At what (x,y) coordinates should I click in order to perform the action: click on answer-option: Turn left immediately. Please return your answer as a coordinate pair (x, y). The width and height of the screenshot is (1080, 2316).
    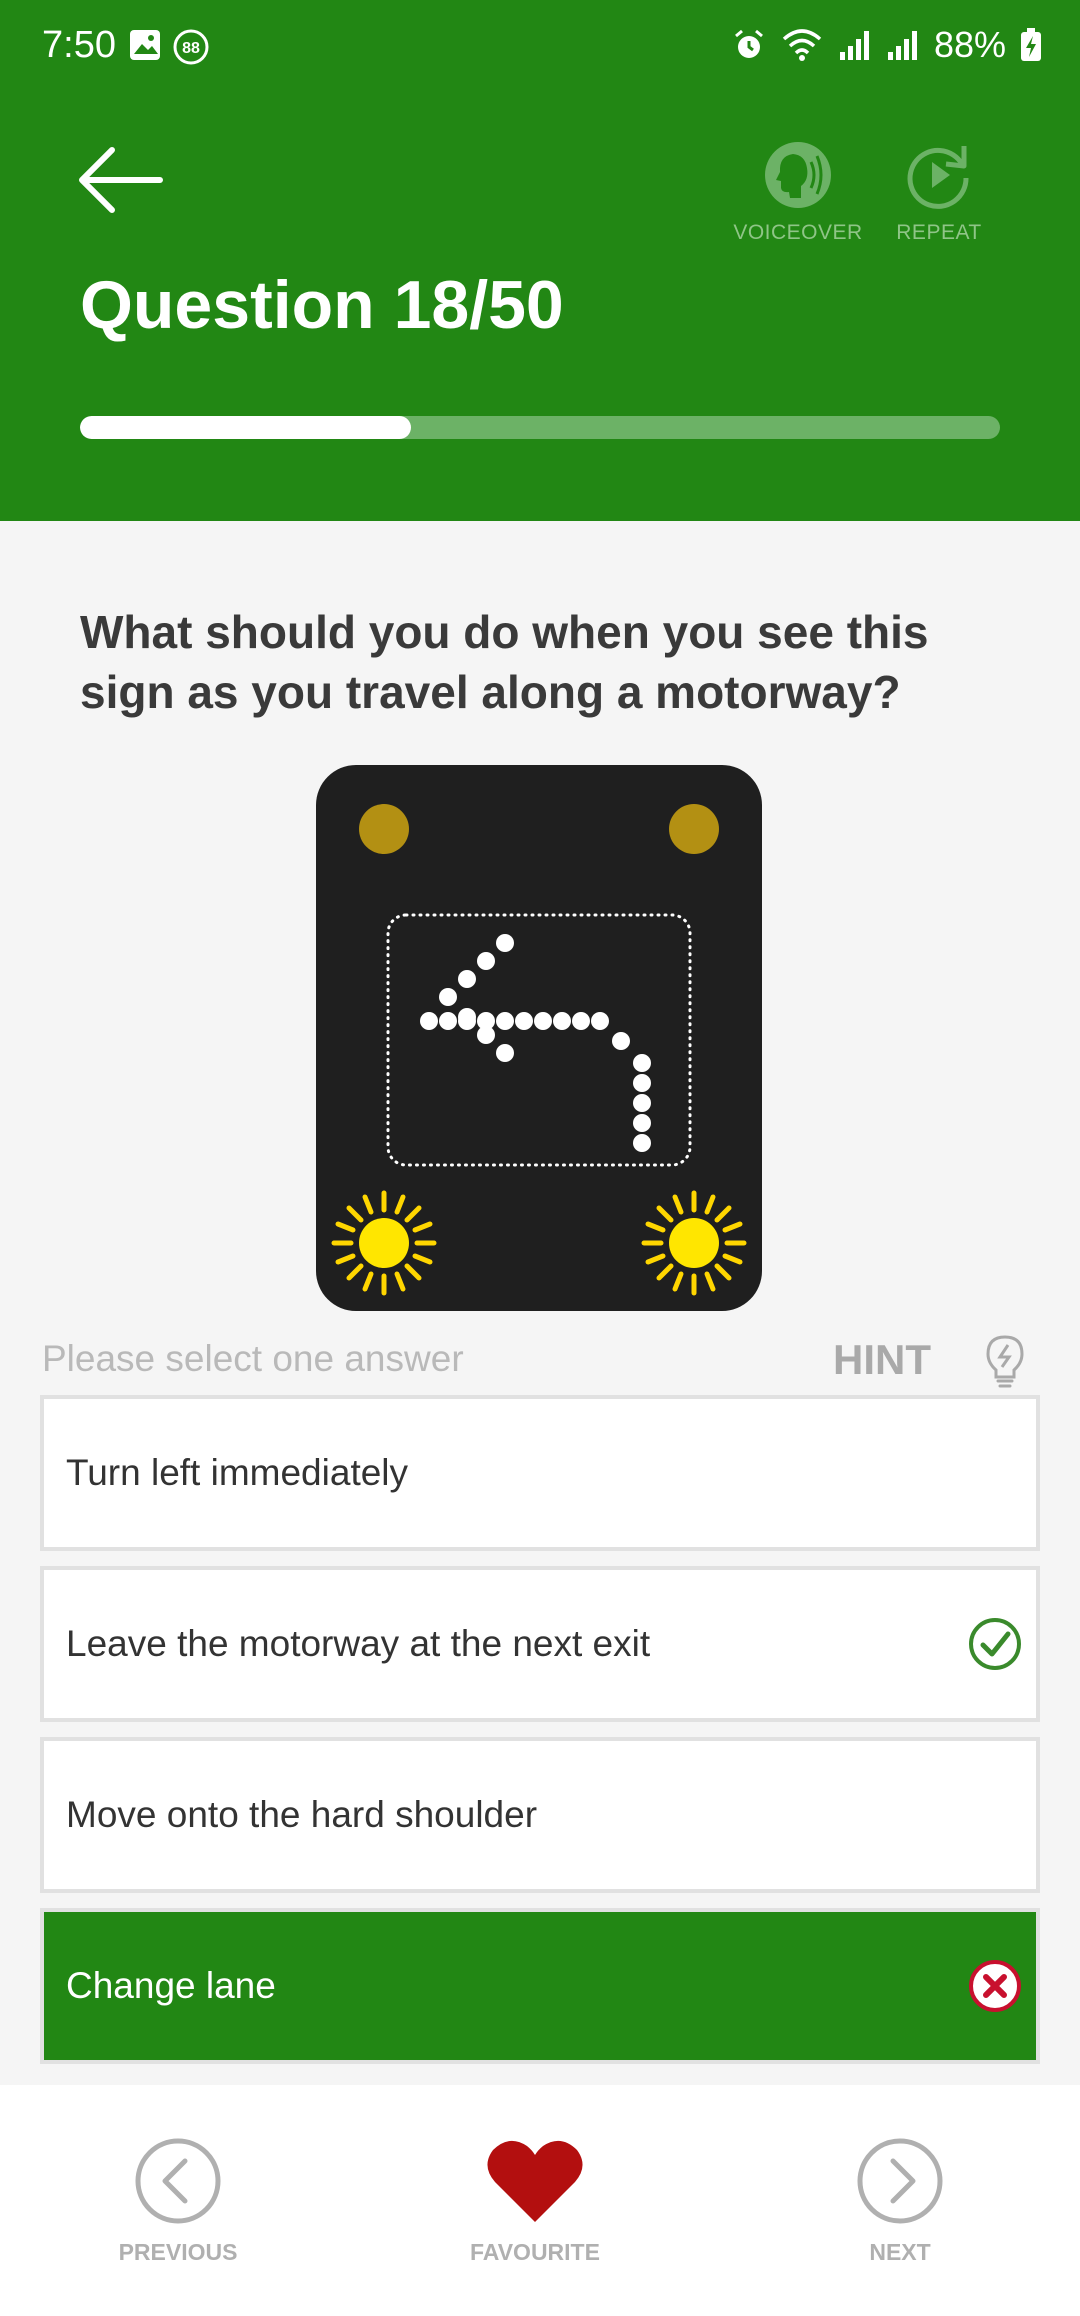
    Looking at the image, I should click on (540, 1473).